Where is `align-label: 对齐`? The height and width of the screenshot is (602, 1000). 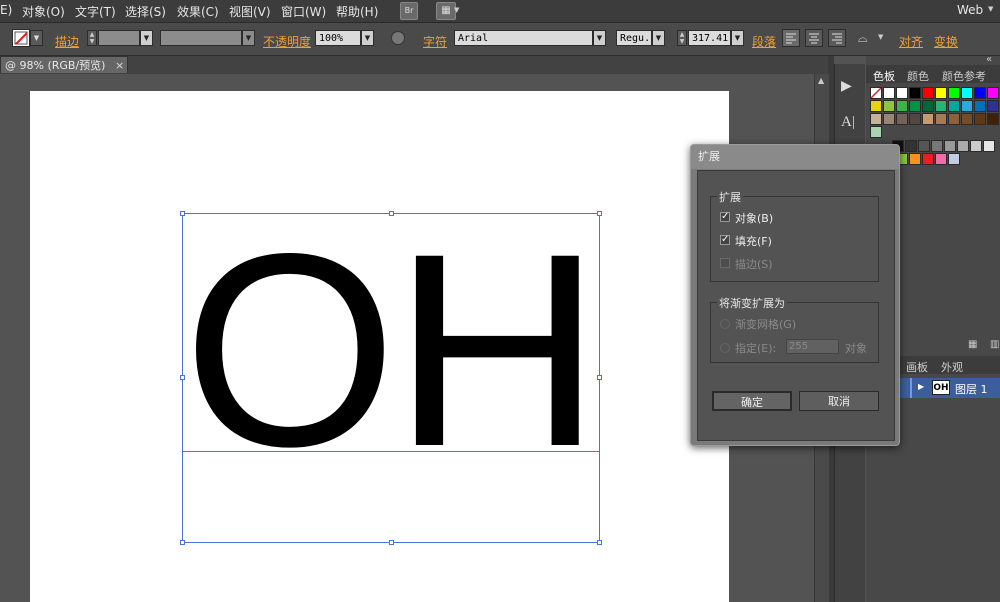 align-label: 对齐 is located at coordinates (911, 41).